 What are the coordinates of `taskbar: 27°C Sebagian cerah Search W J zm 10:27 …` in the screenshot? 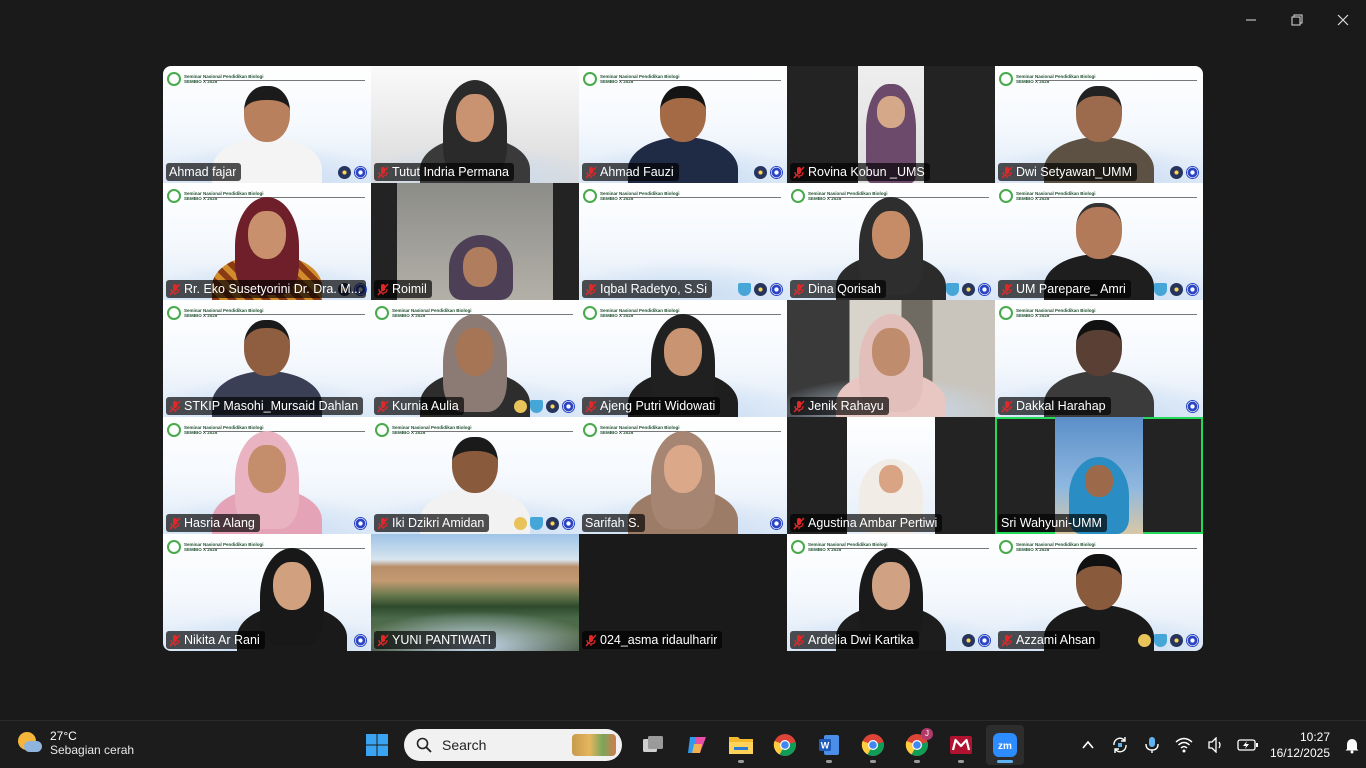 It's located at (683, 744).